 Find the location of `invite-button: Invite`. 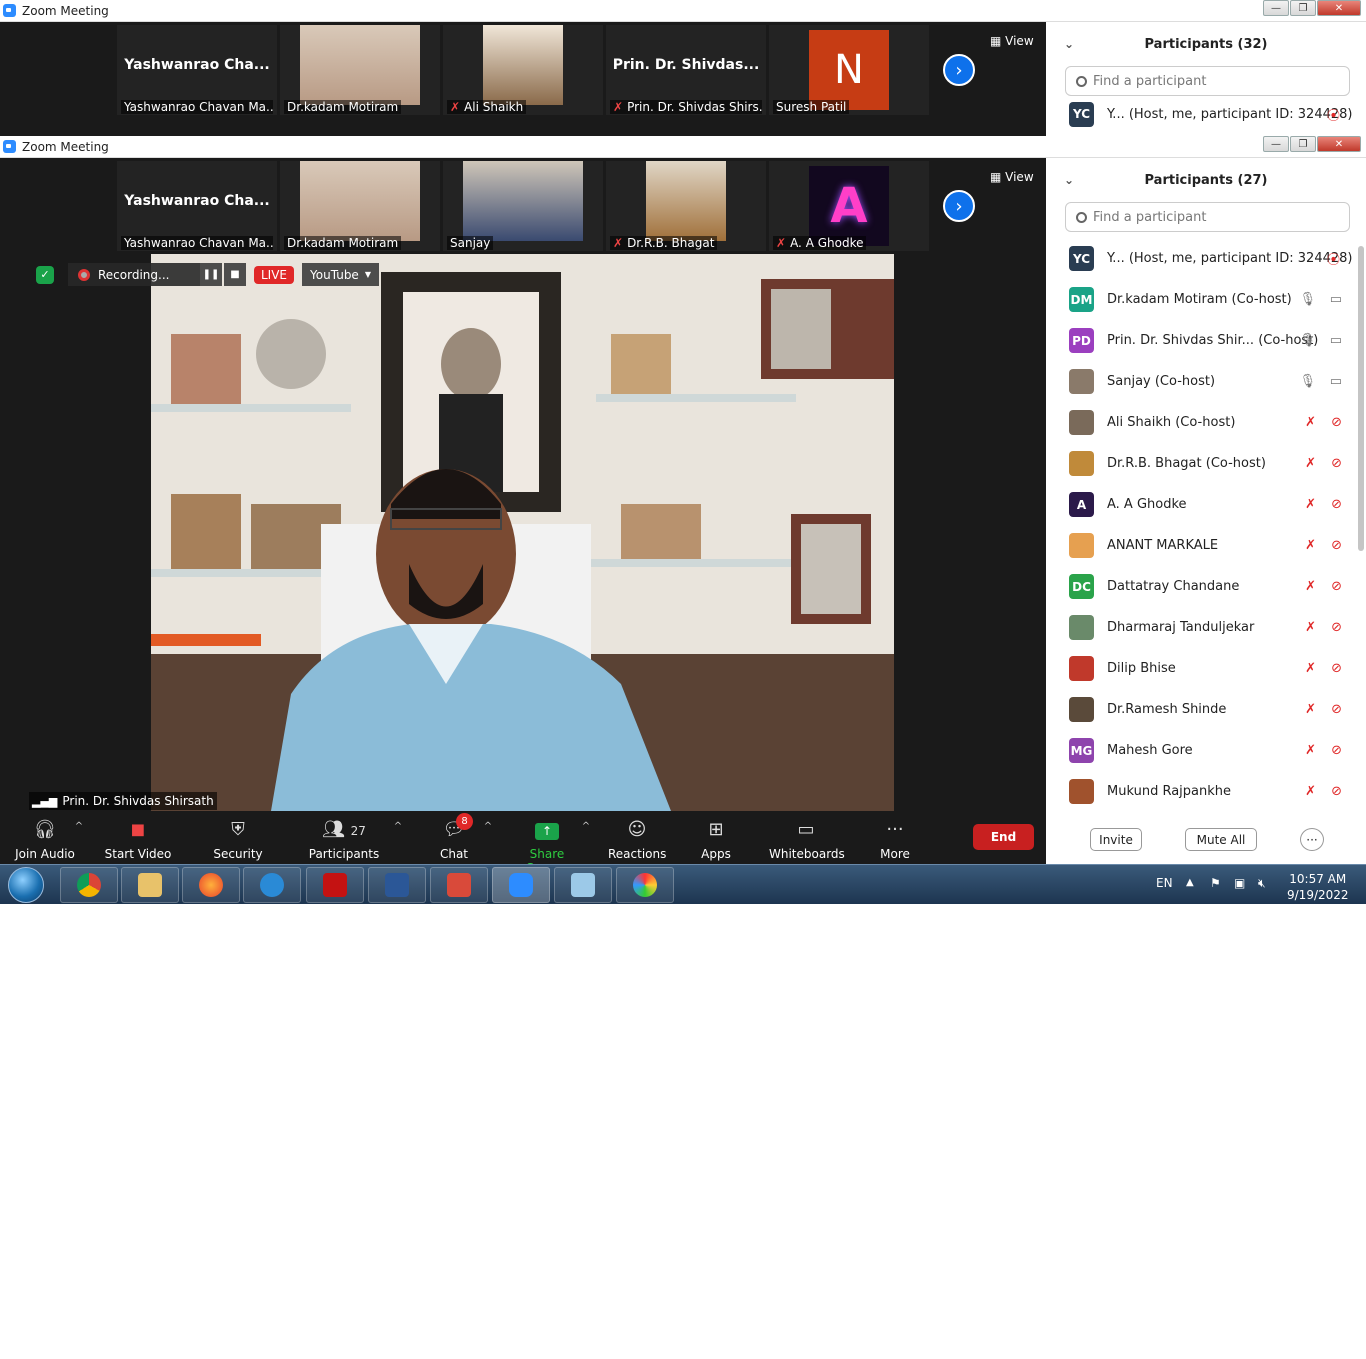

invite-button: Invite is located at coordinates (1116, 839).